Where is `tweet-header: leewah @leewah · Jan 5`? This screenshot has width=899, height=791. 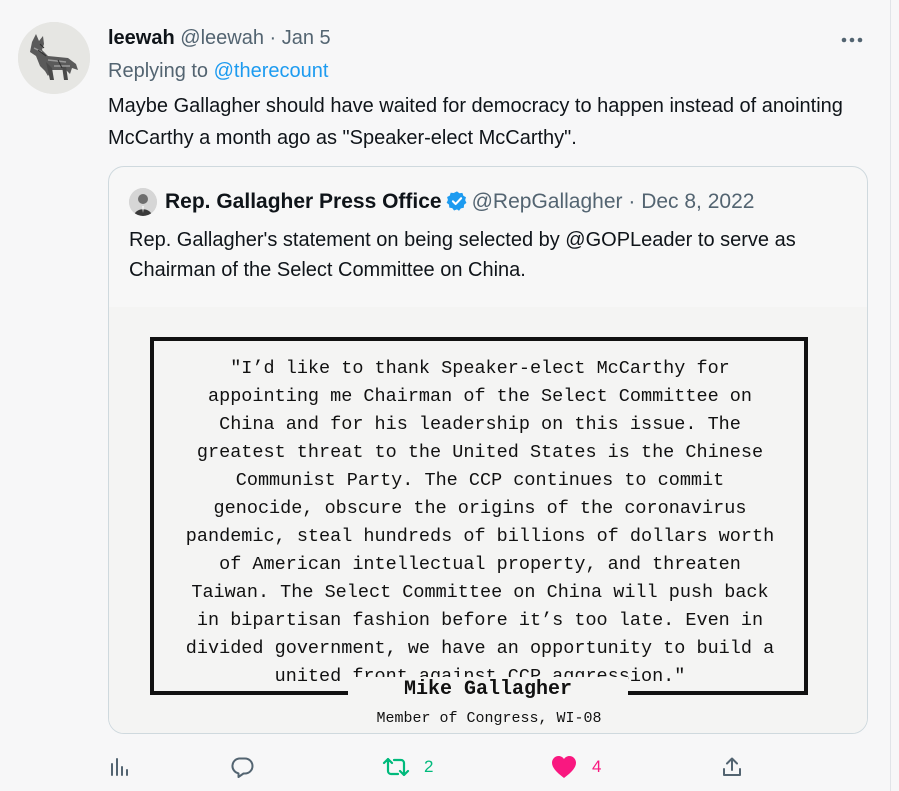
tweet-header: leewah @leewah · Jan 5 is located at coordinates (219, 38).